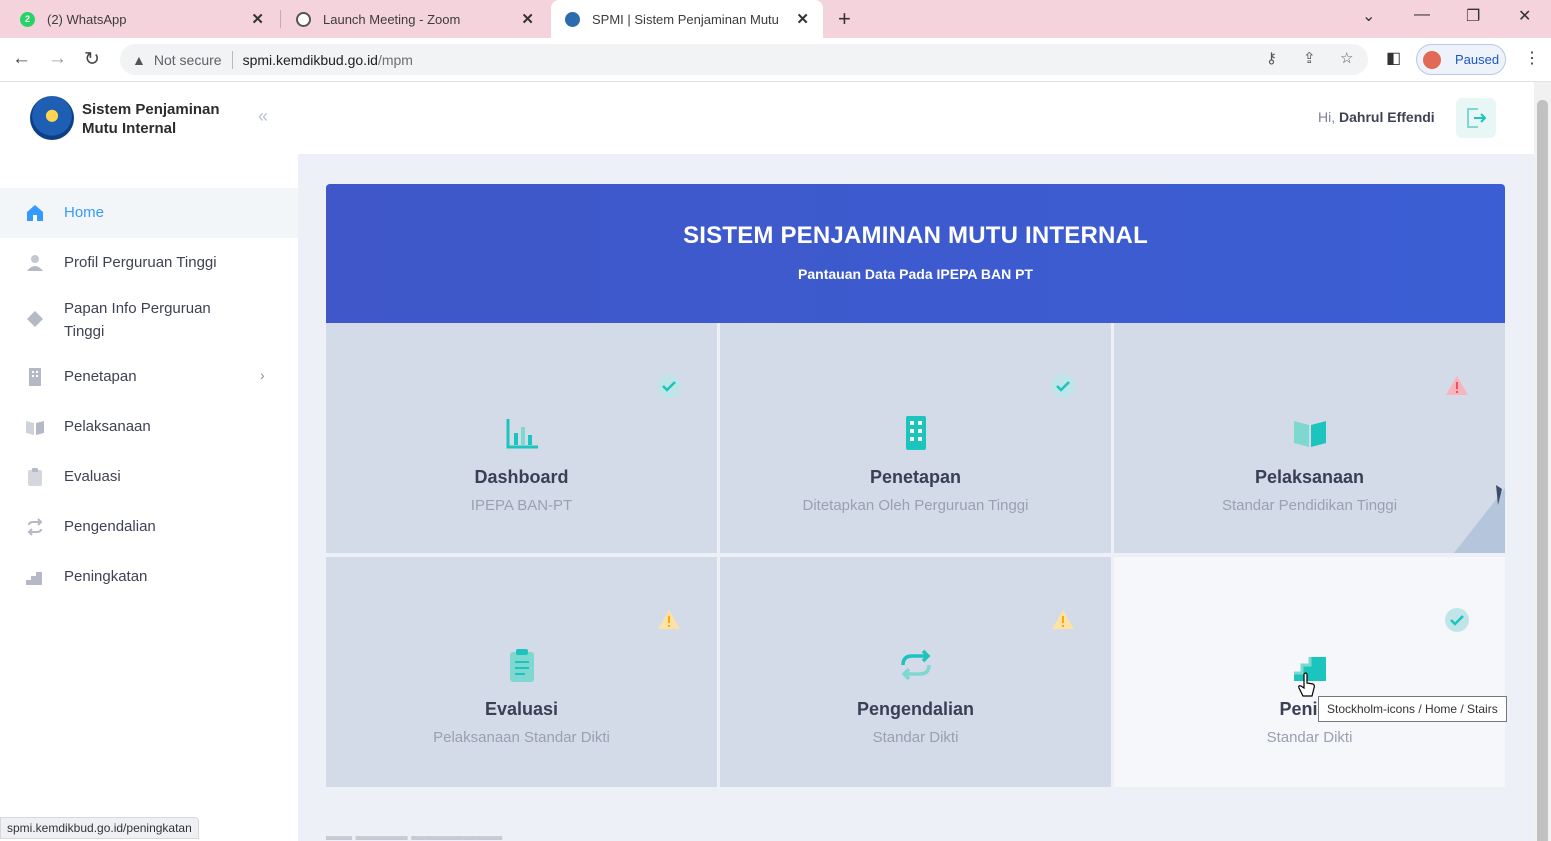 The width and height of the screenshot is (1551, 841). What do you see at coordinates (1309, 58) in the screenshot?
I see `share-icon: ⇪` at bounding box center [1309, 58].